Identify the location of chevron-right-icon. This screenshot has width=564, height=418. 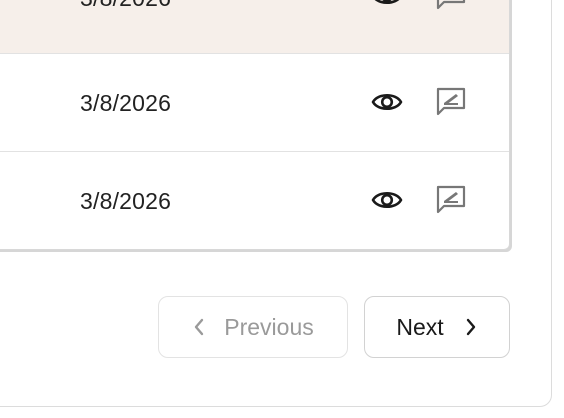
(471, 327).